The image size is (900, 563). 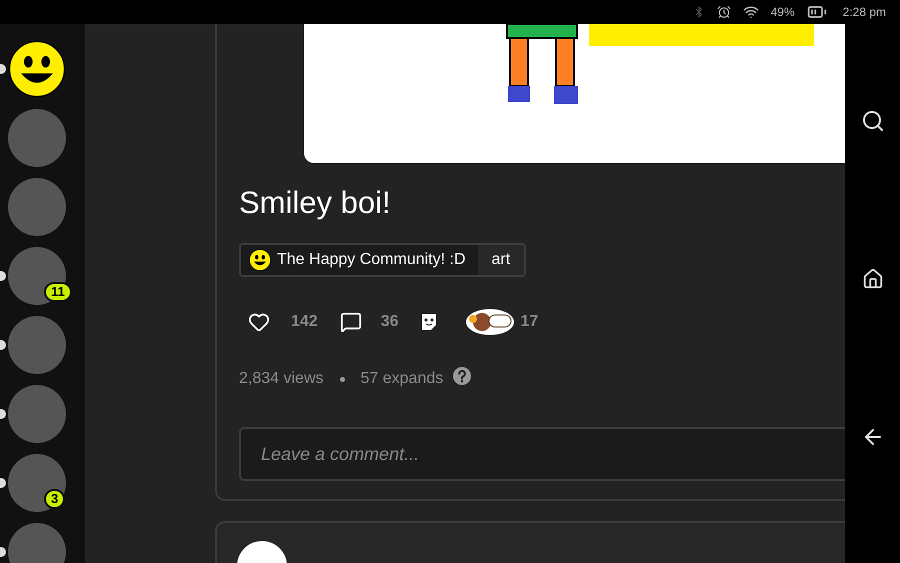 What do you see at coordinates (864, 12) in the screenshot?
I see `clock-time: 2:28 pm` at bounding box center [864, 12].